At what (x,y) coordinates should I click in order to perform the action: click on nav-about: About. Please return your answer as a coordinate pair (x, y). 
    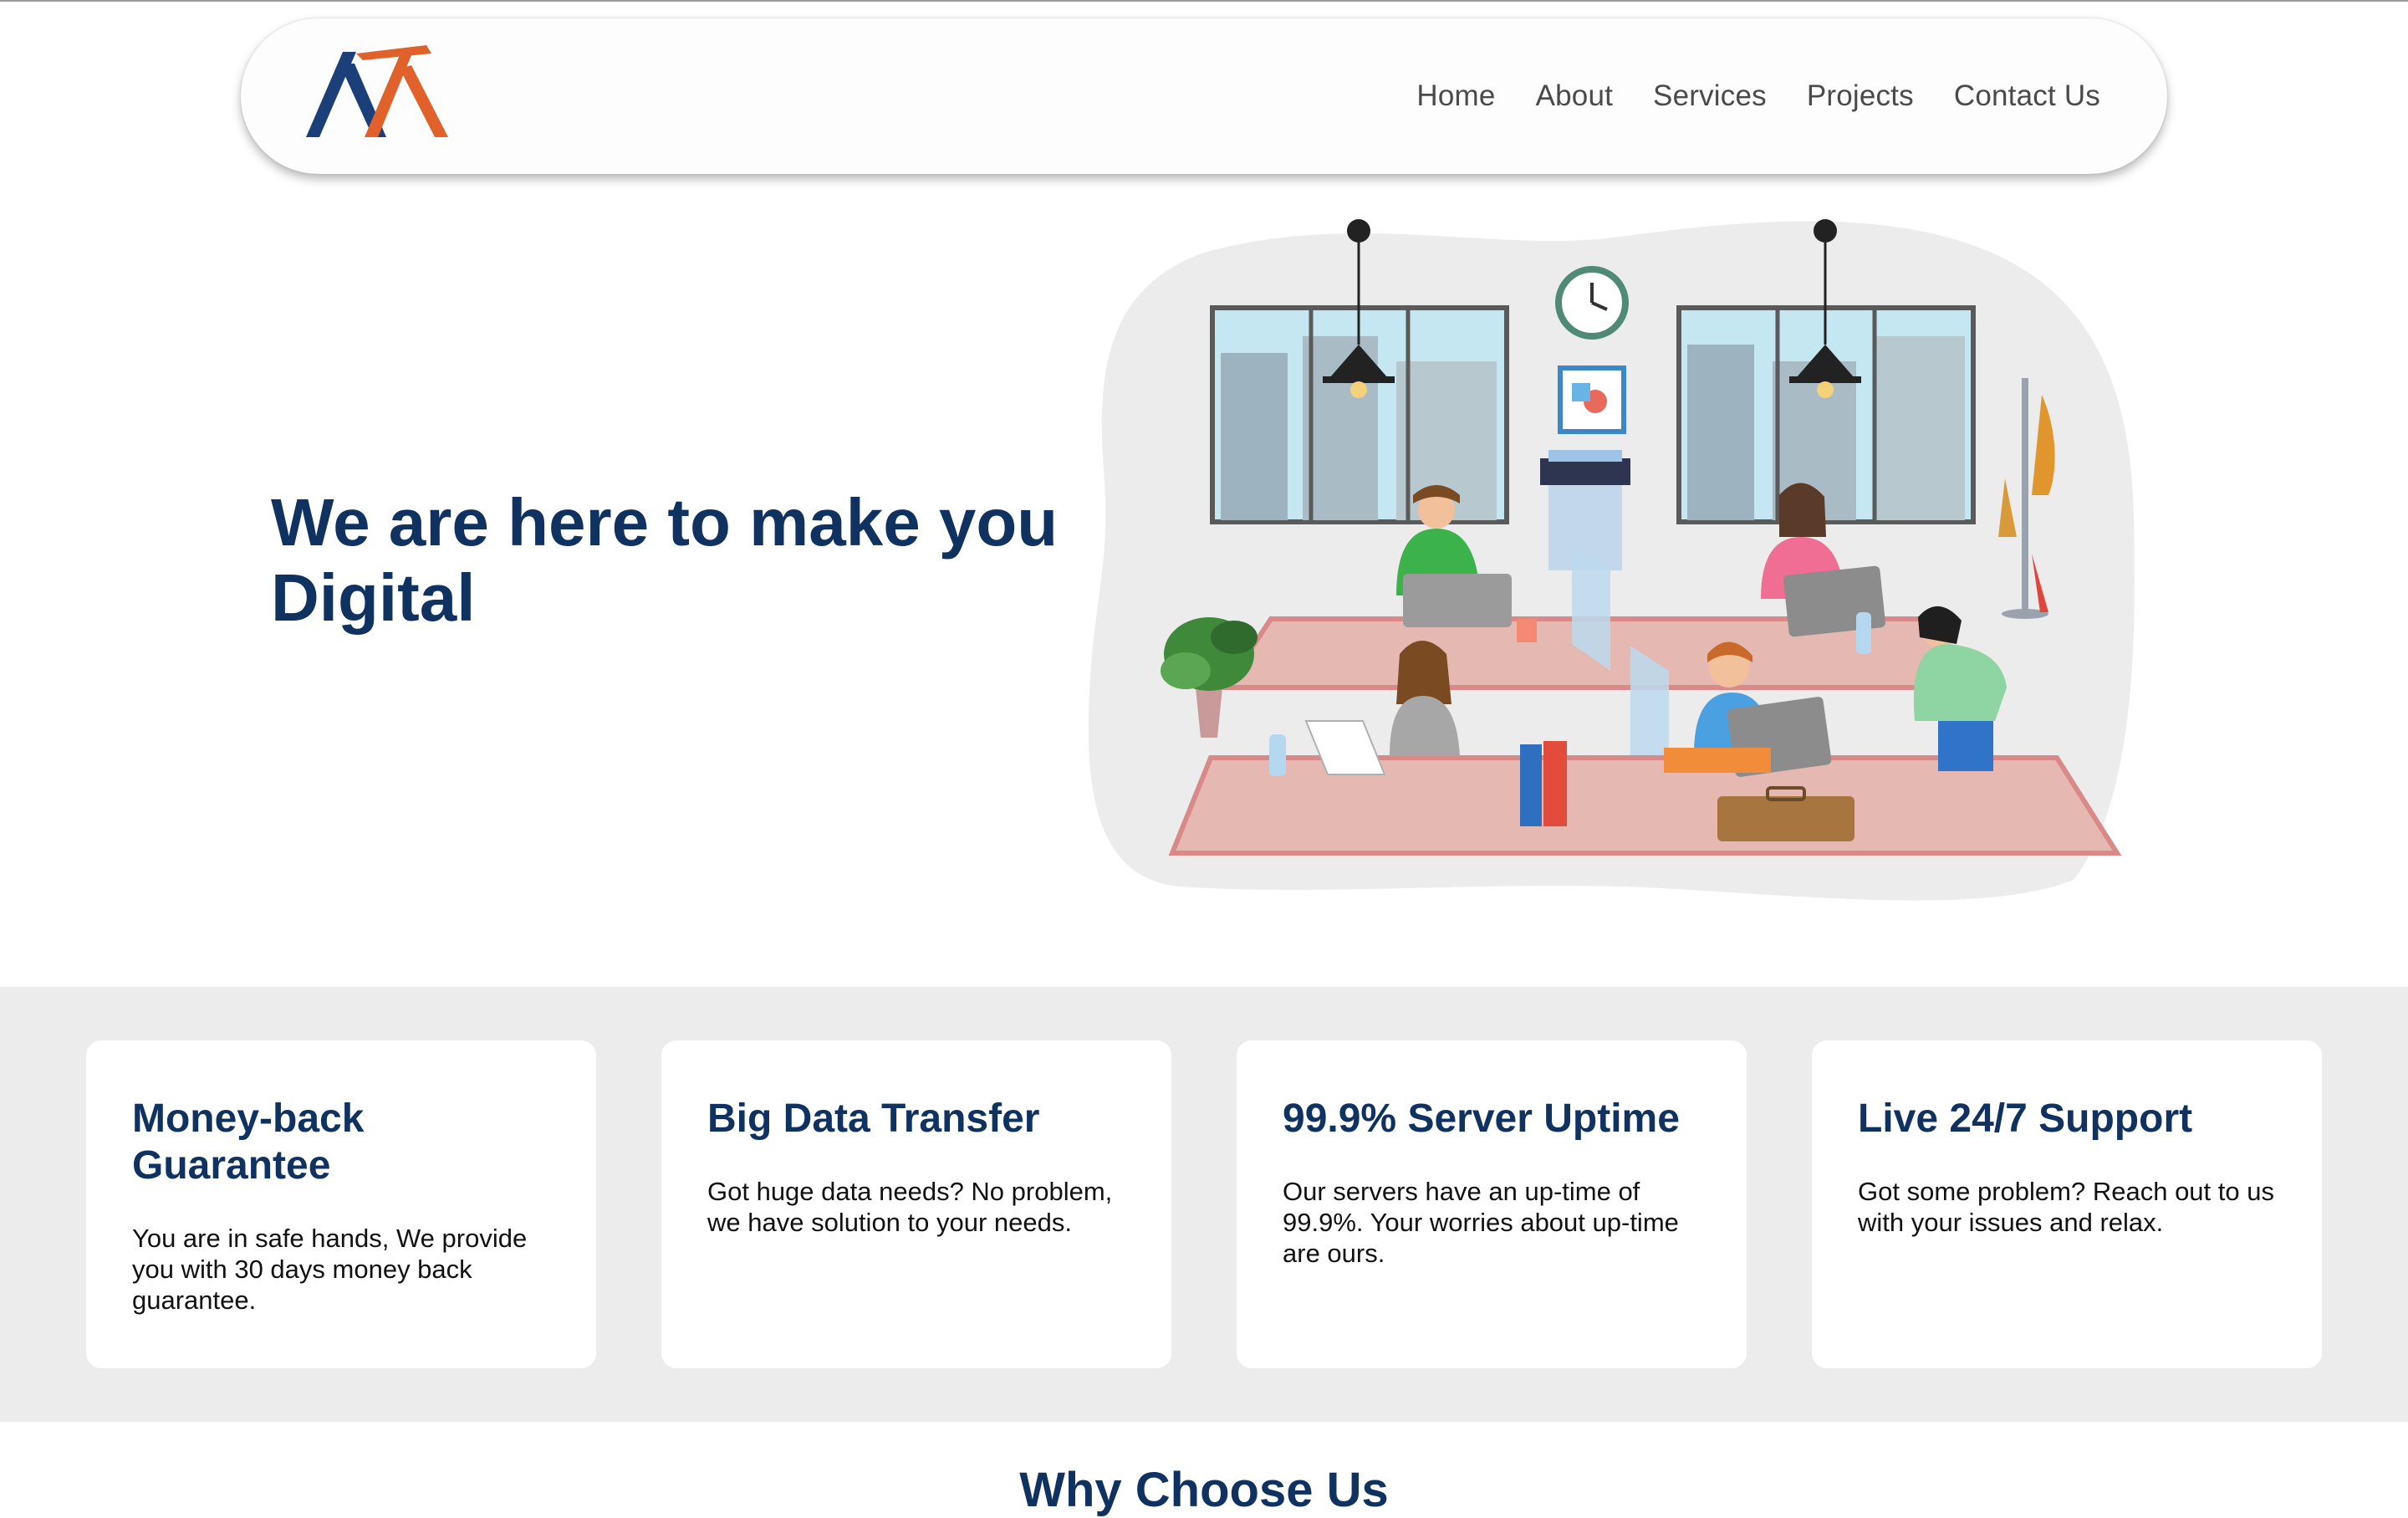
    Looking at the image, I should click on (1575, 96).